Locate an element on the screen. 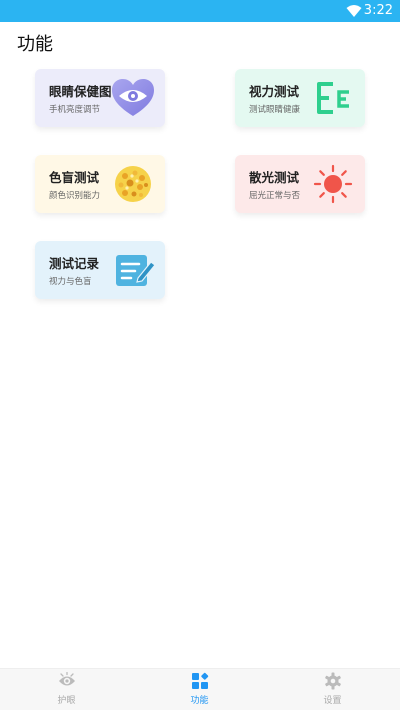  vision-test-card: 视力测试 测试眼睛健康 is located at coordinates (300, 98).